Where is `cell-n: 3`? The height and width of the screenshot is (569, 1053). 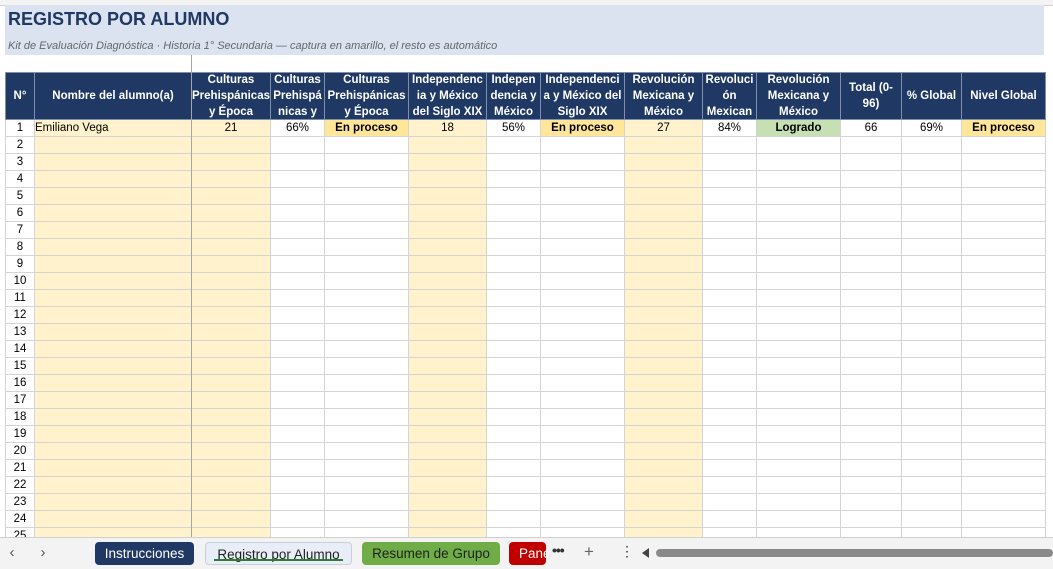 cell-n: 3 is located at coordinates (20, 162).